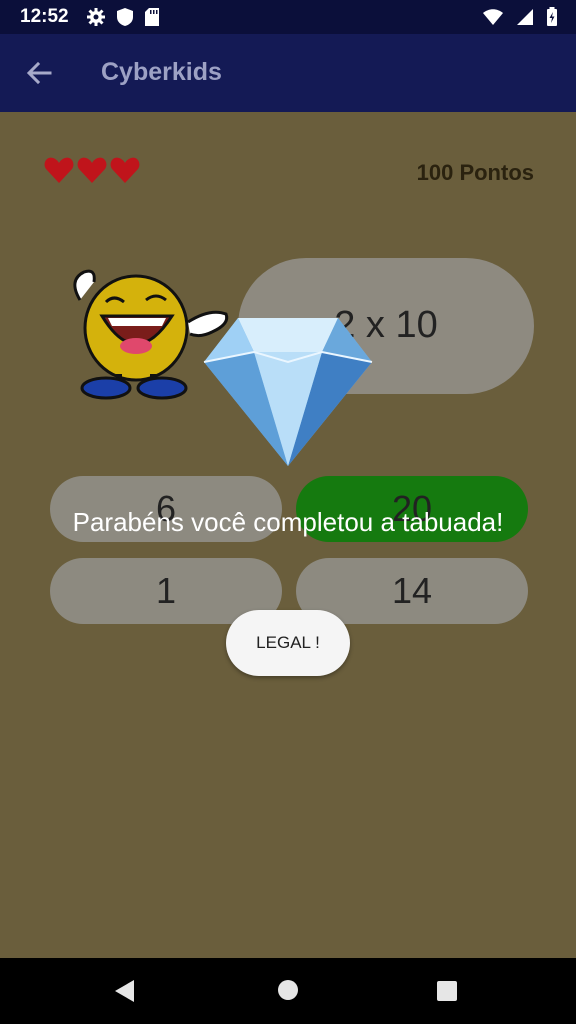  Describe the element at coordinates (552, 16) in the screenshot. I see `battery-icon` at that location.